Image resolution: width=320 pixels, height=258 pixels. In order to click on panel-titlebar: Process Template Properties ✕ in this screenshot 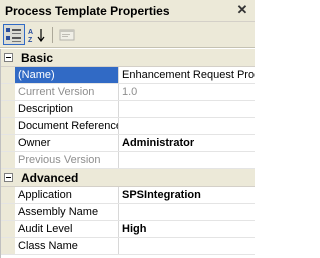, I will do `click(127, 11)`.